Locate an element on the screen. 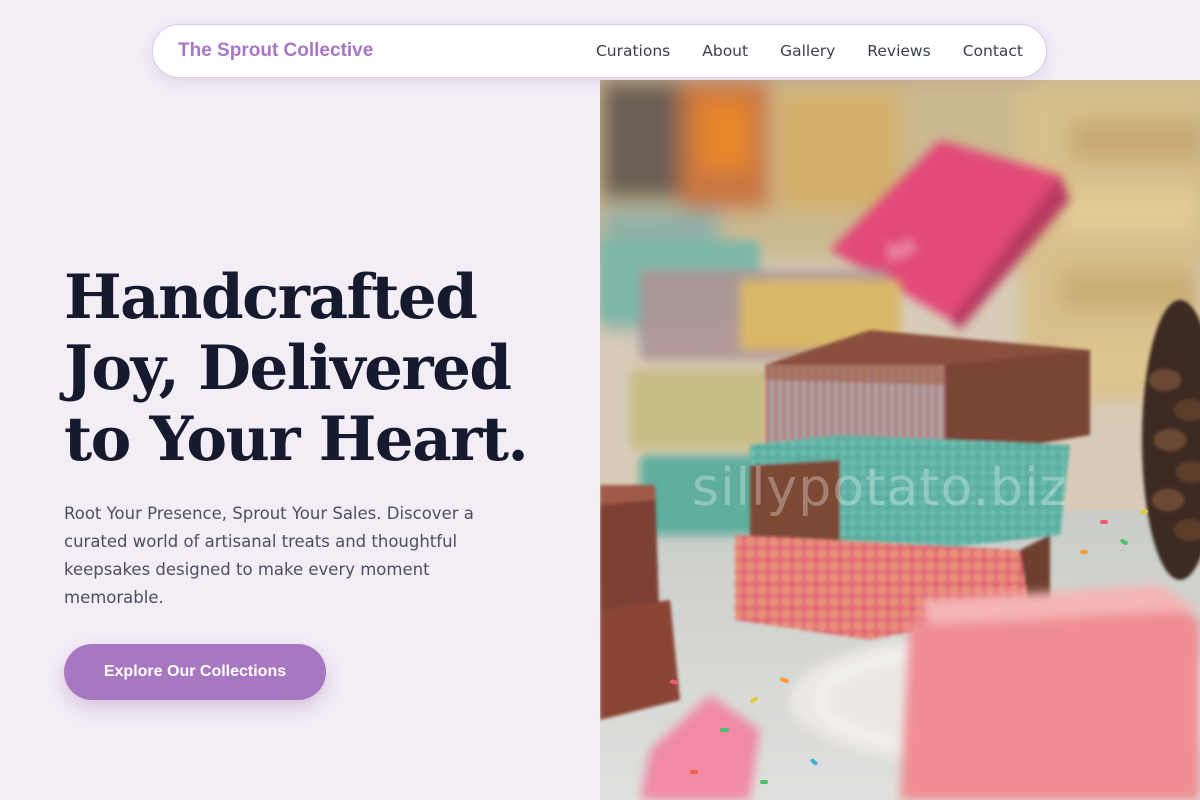  nav-links: Curations About Gallery Reviews Contact is located at coordinates (793, 51).